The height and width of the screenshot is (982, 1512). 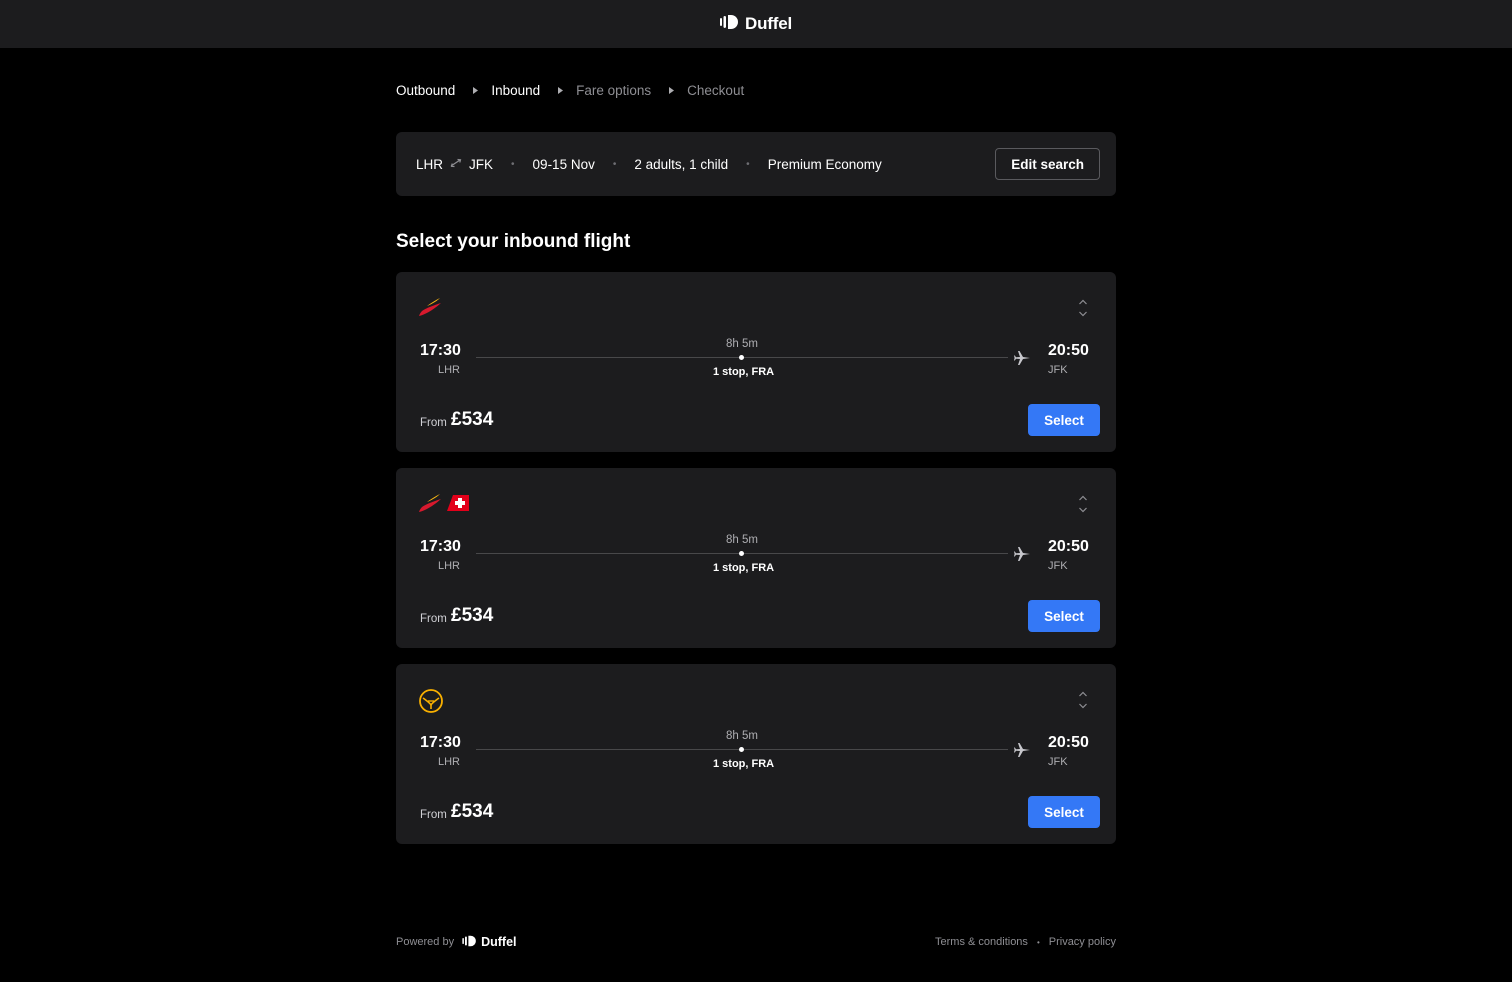 I want to click on breadcrumb-inbound: Inbound, so click(x=515, y=90).